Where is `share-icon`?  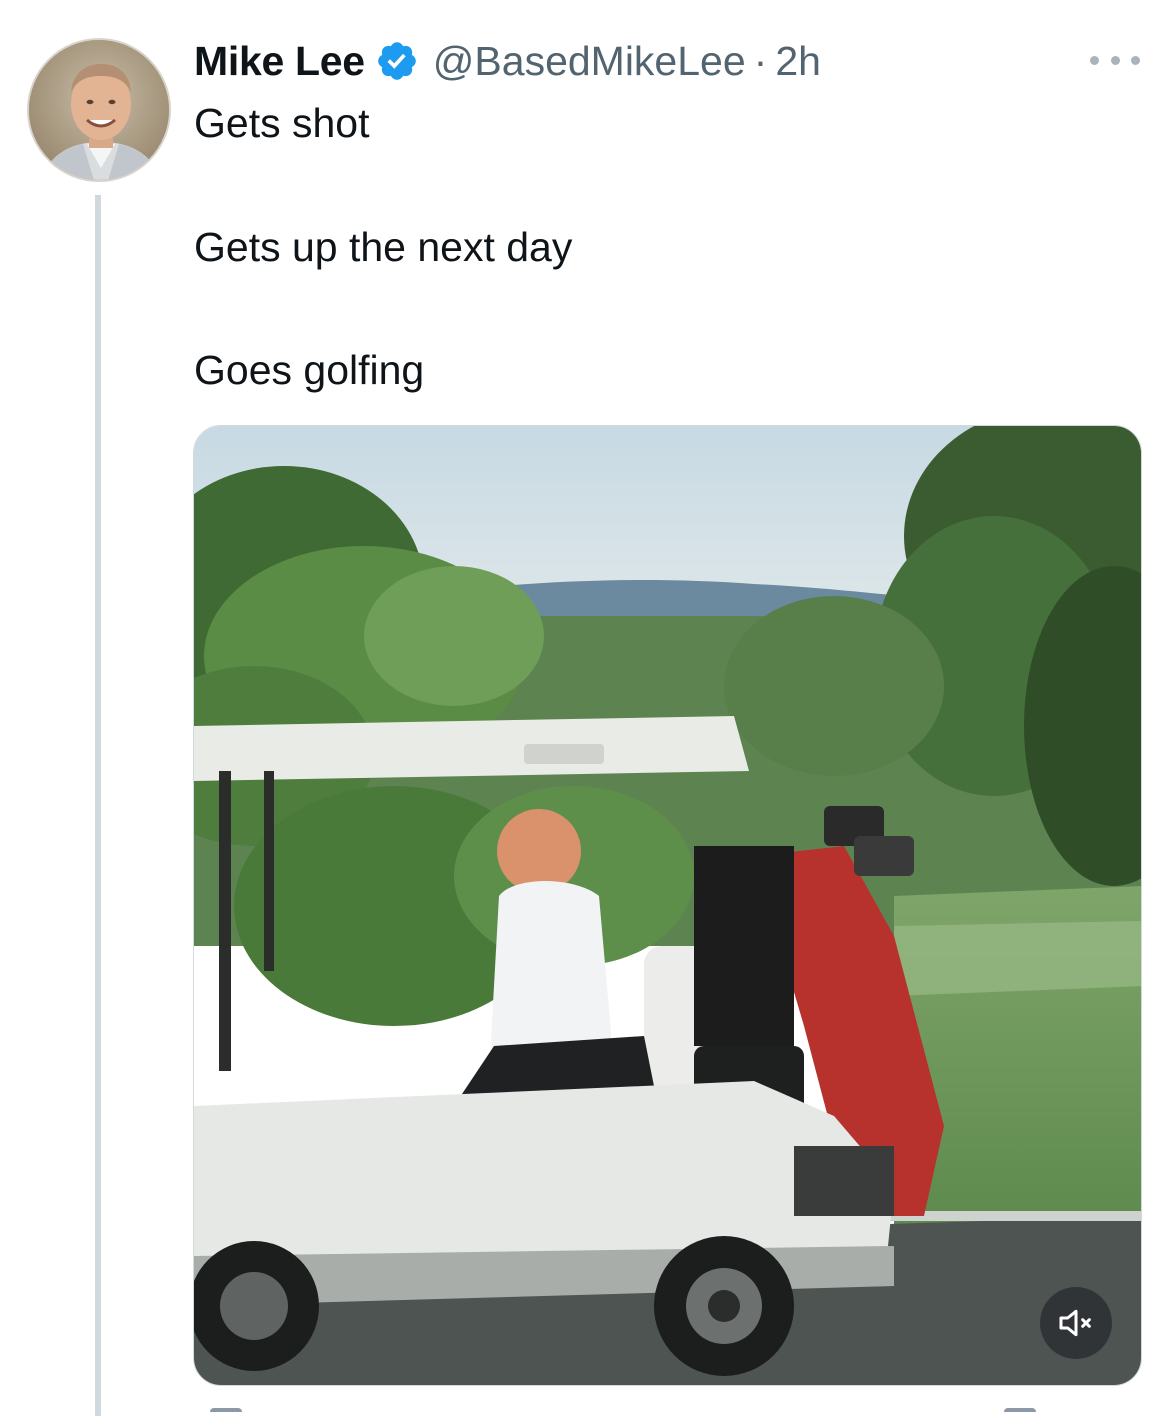 share-icon is located at coordinates (1020, 1414).